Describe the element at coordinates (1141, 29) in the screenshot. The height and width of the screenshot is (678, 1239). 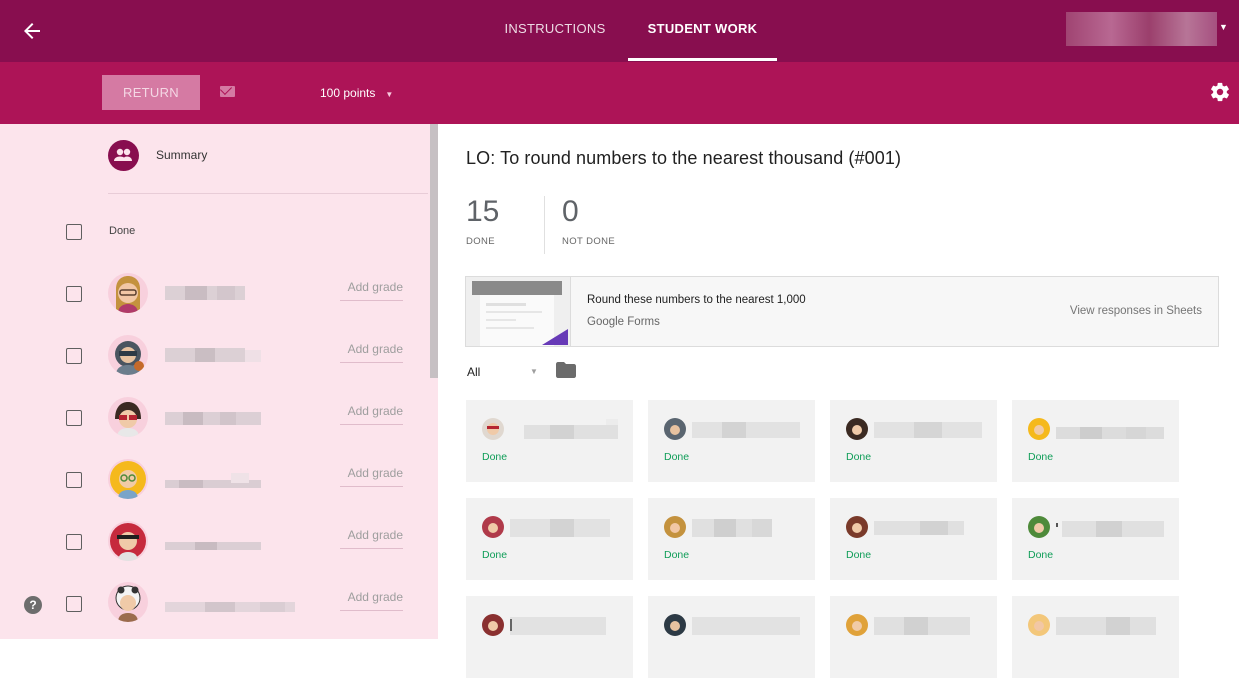
I see `account-switcher-blurred` at that location.